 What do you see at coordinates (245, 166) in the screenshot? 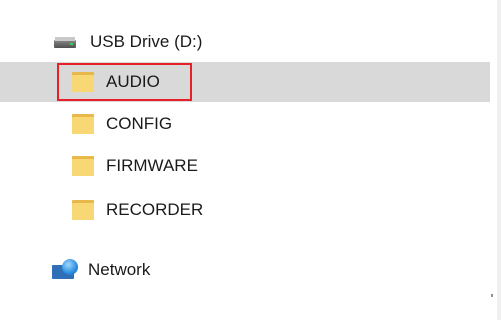
I see `tree-item-firmware: FIRMWARE` at bounding box center [245, 166].